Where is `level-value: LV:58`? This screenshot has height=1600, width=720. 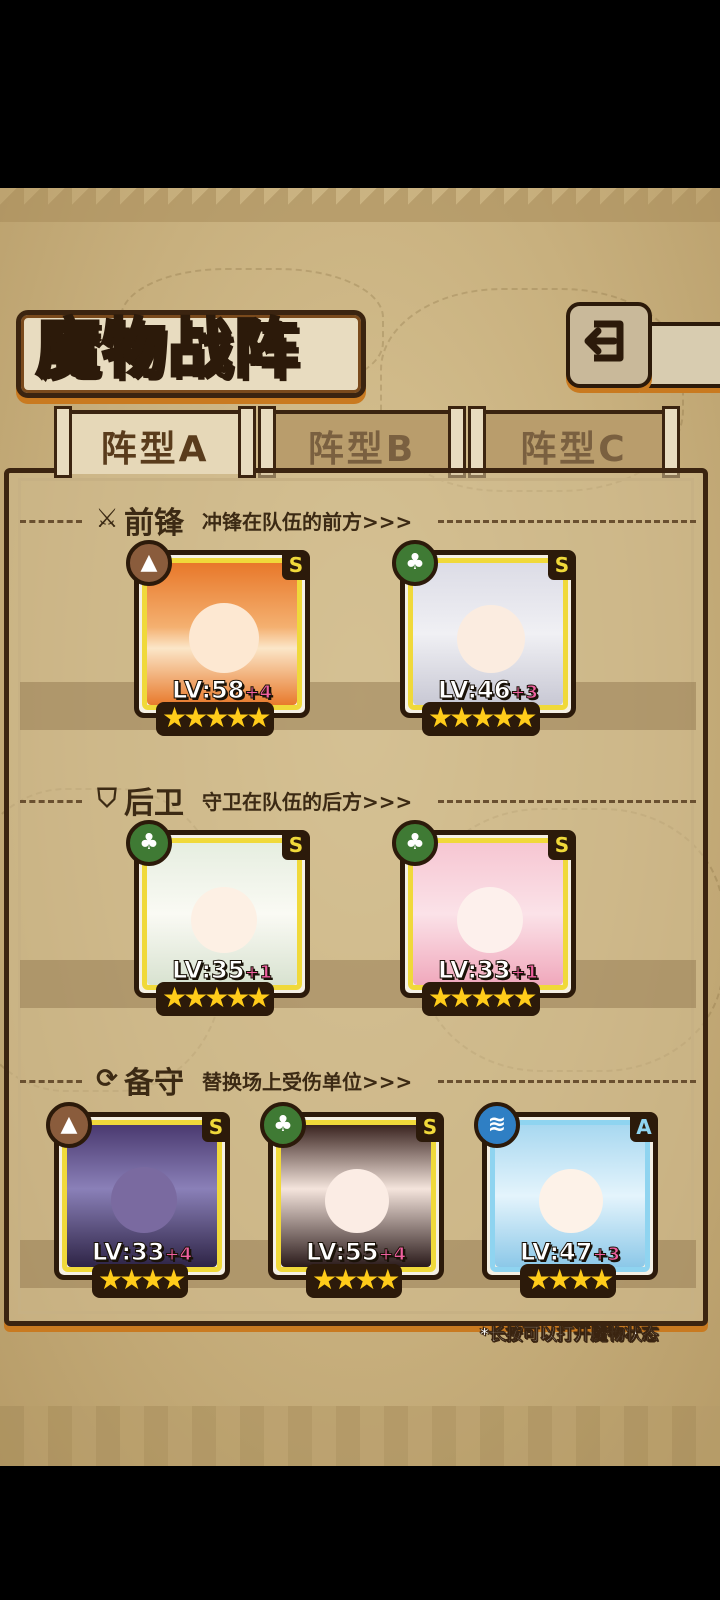 level-value: LV:58 is located at coordinates (208, 690).